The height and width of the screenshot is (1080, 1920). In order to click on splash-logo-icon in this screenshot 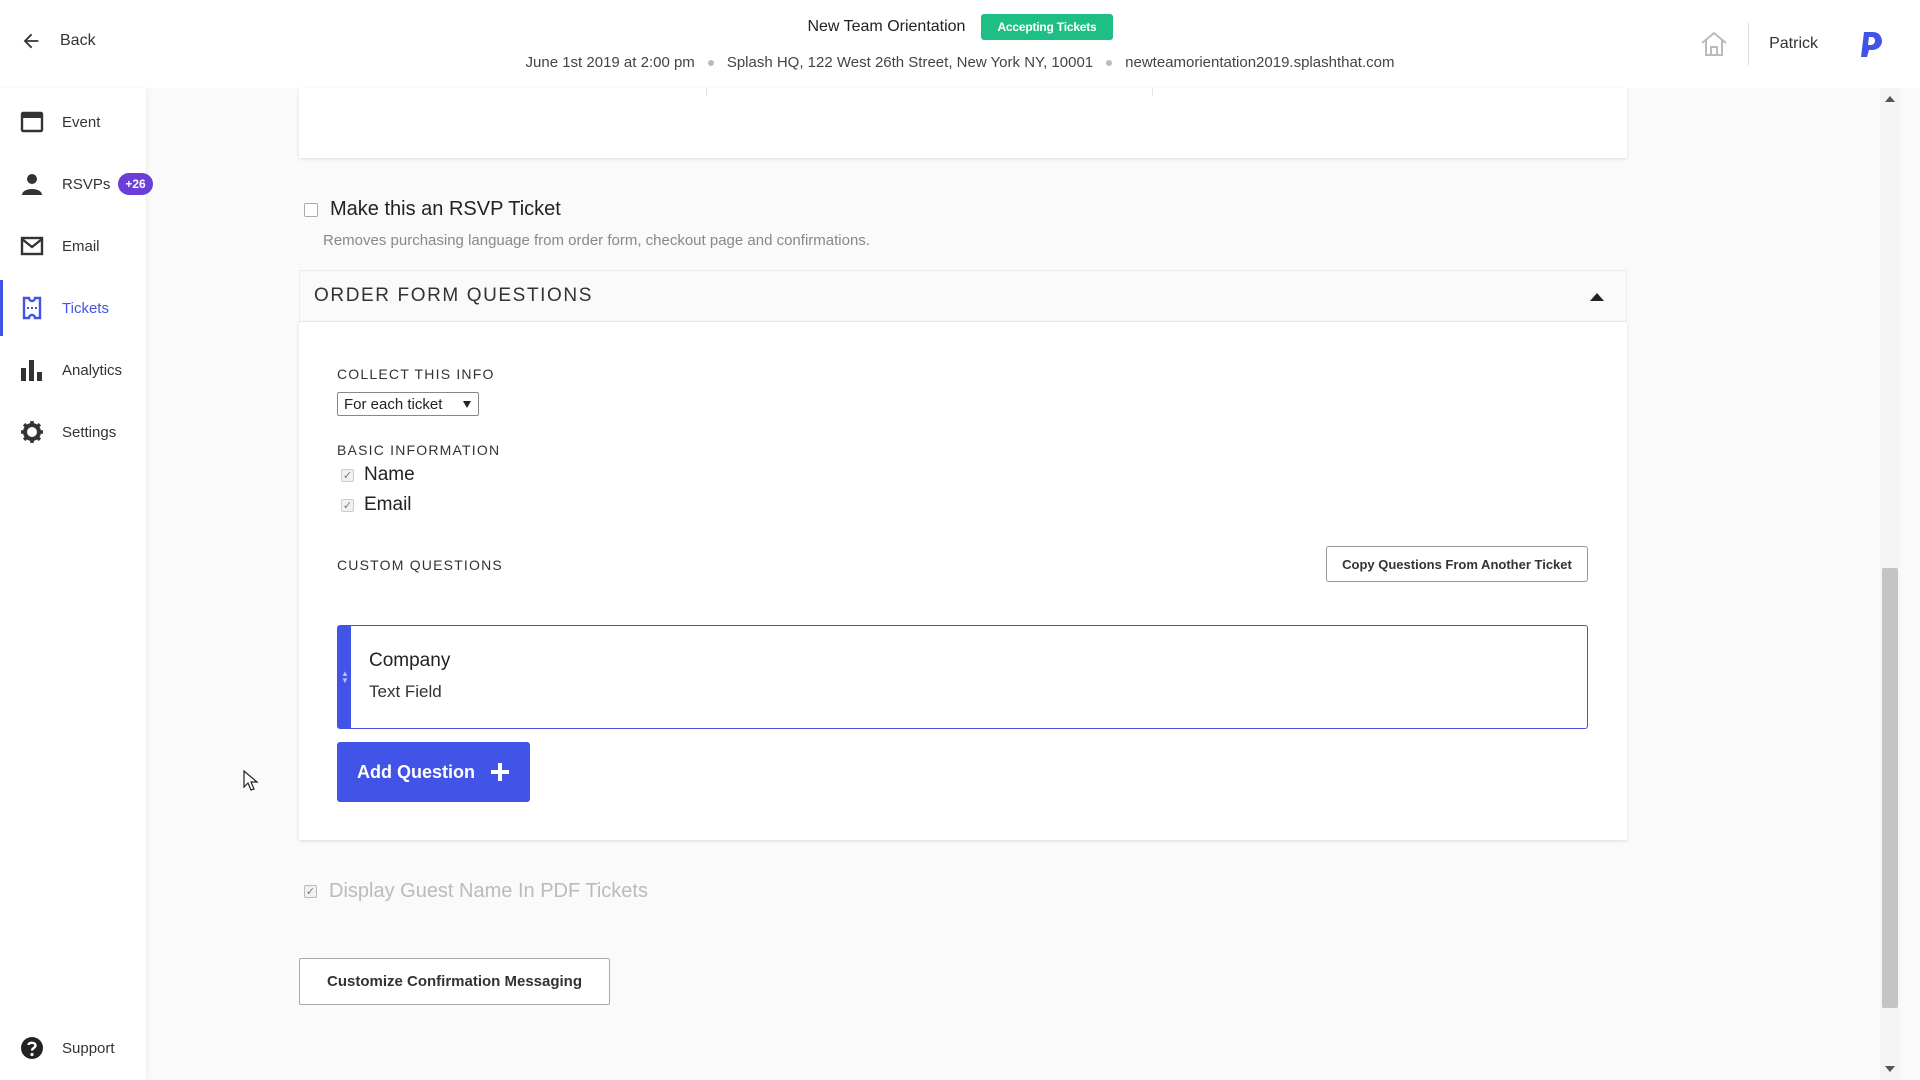, I will do `click(1871, 44)`.